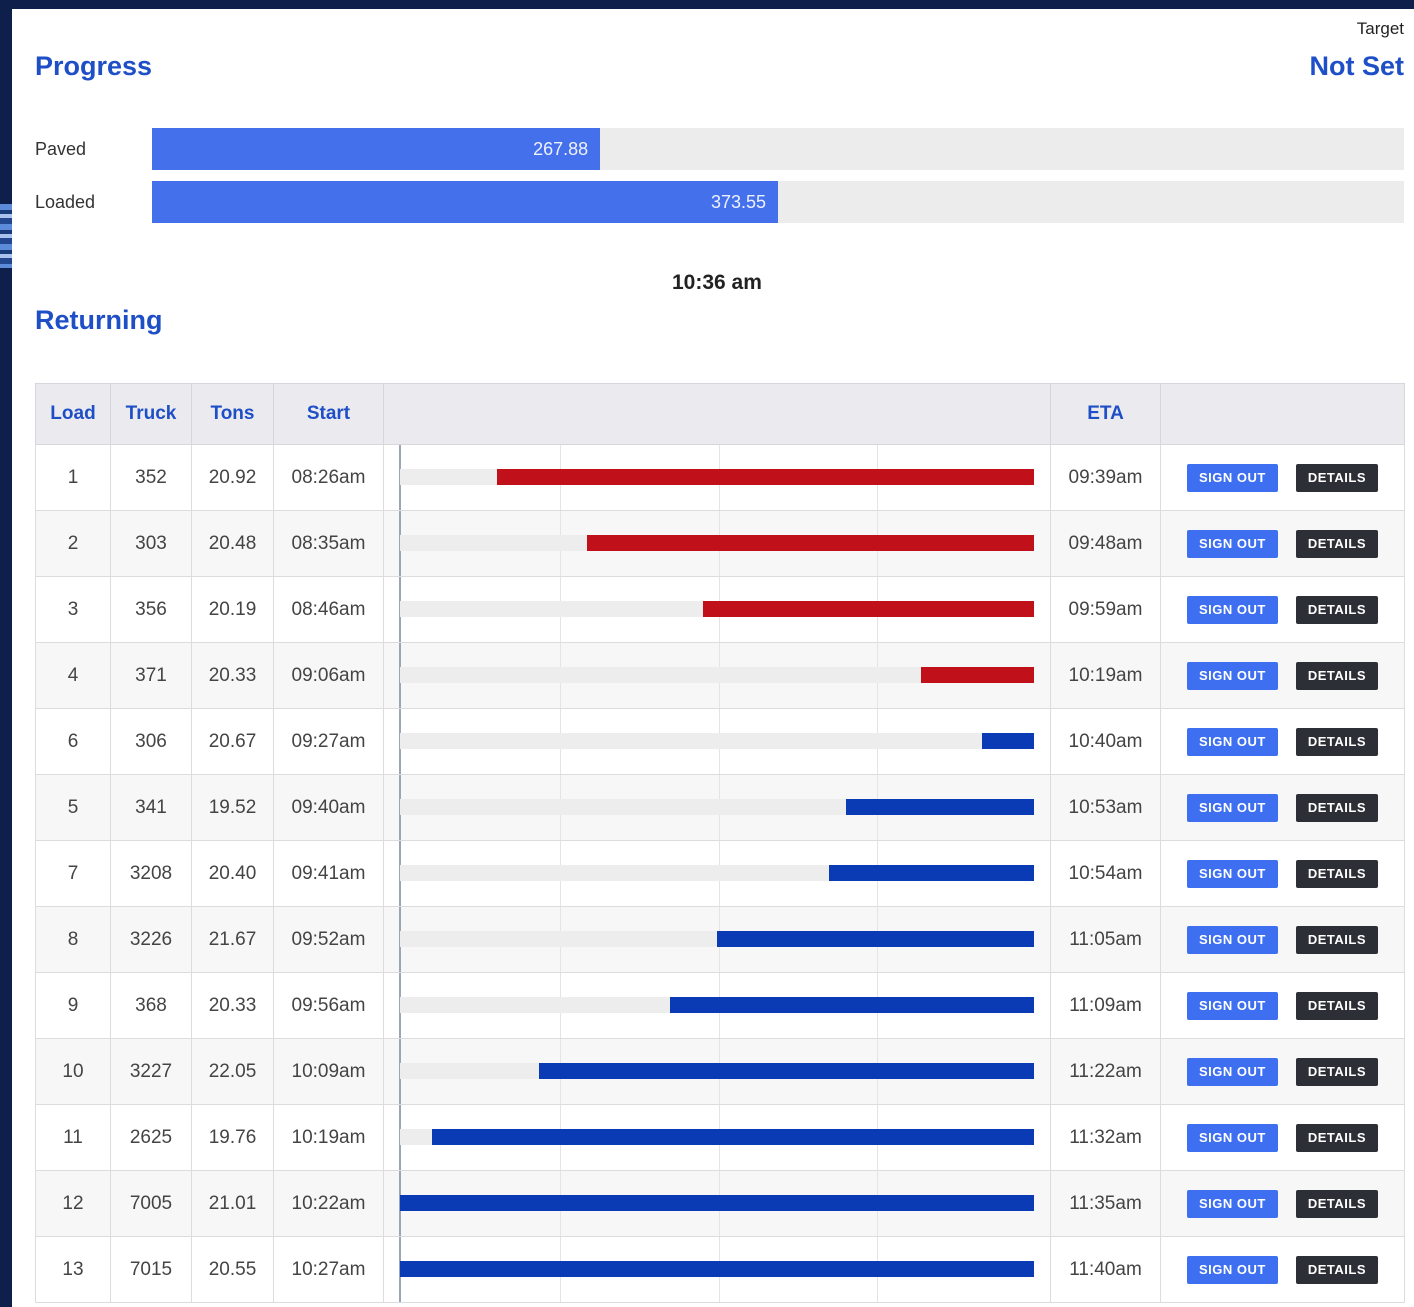 Image resolution: width=1414 pixels, height=1307 pixels. What do you see at coordinates (328, 414) in the screenshot?
I see `col-header-start: Start` at bounding box center [328, 414].